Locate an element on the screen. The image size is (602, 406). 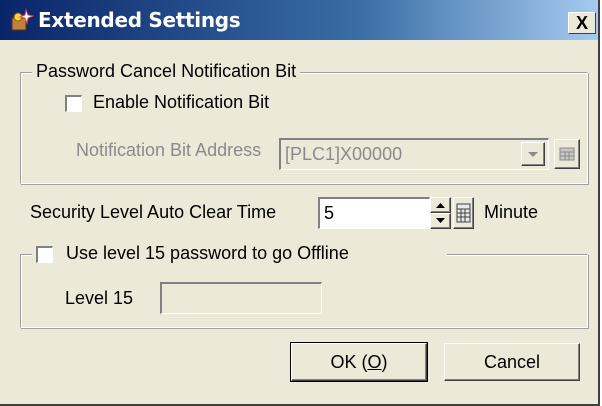
enable-notification-checkbox is located at coordinates (73, 103).